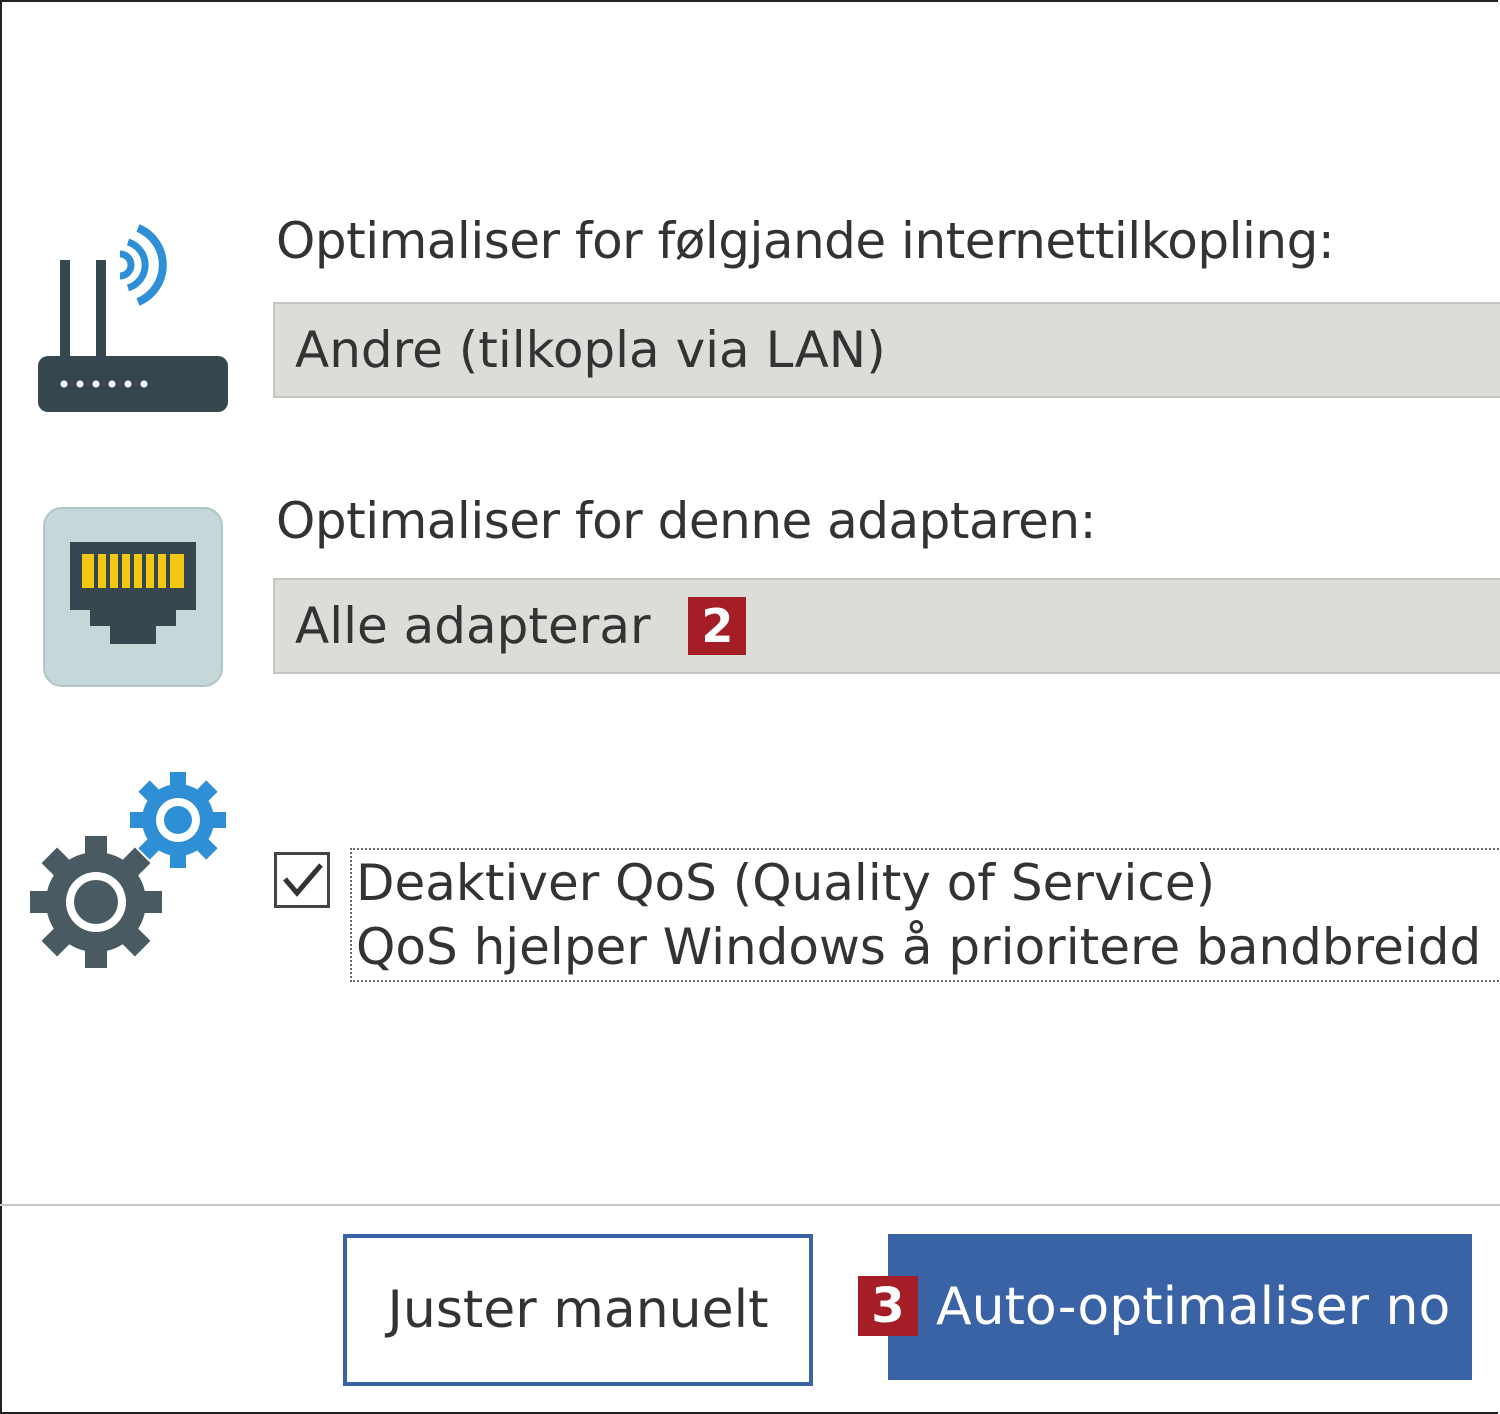 This screenshot has width=1500, height=1414. Describe the element at coordinates (717, 625) in the screenshot. I see `step-badge: 2` at that location.